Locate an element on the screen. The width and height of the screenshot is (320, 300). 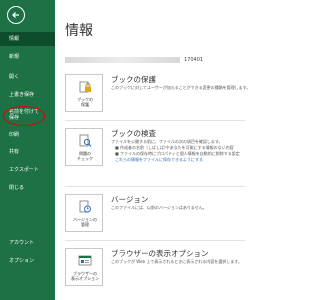
file-path: 170401 is located at coordinates (145, 60).